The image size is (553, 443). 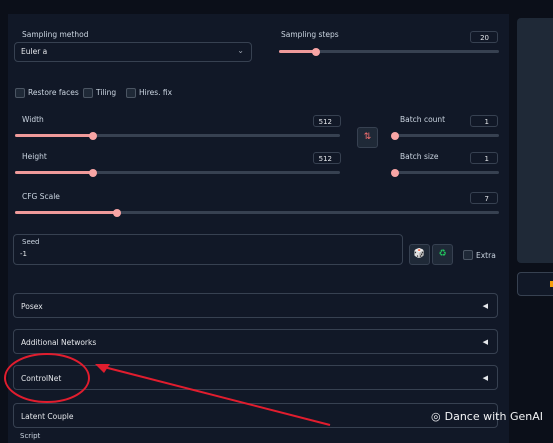 I want to click on annotation-circle, so click(x=47, y=378).